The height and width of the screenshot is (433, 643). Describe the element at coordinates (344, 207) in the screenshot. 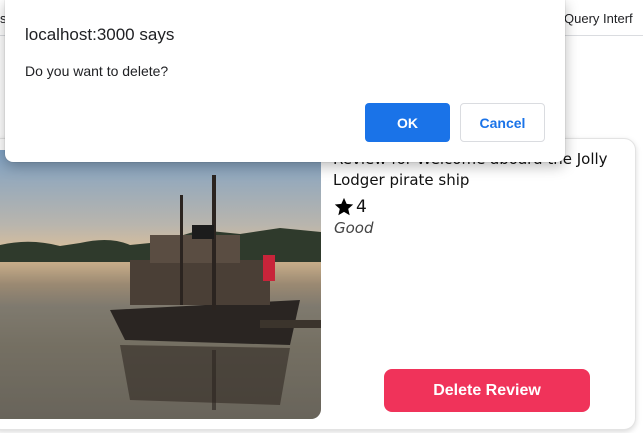

I see `star-icon` at that location.